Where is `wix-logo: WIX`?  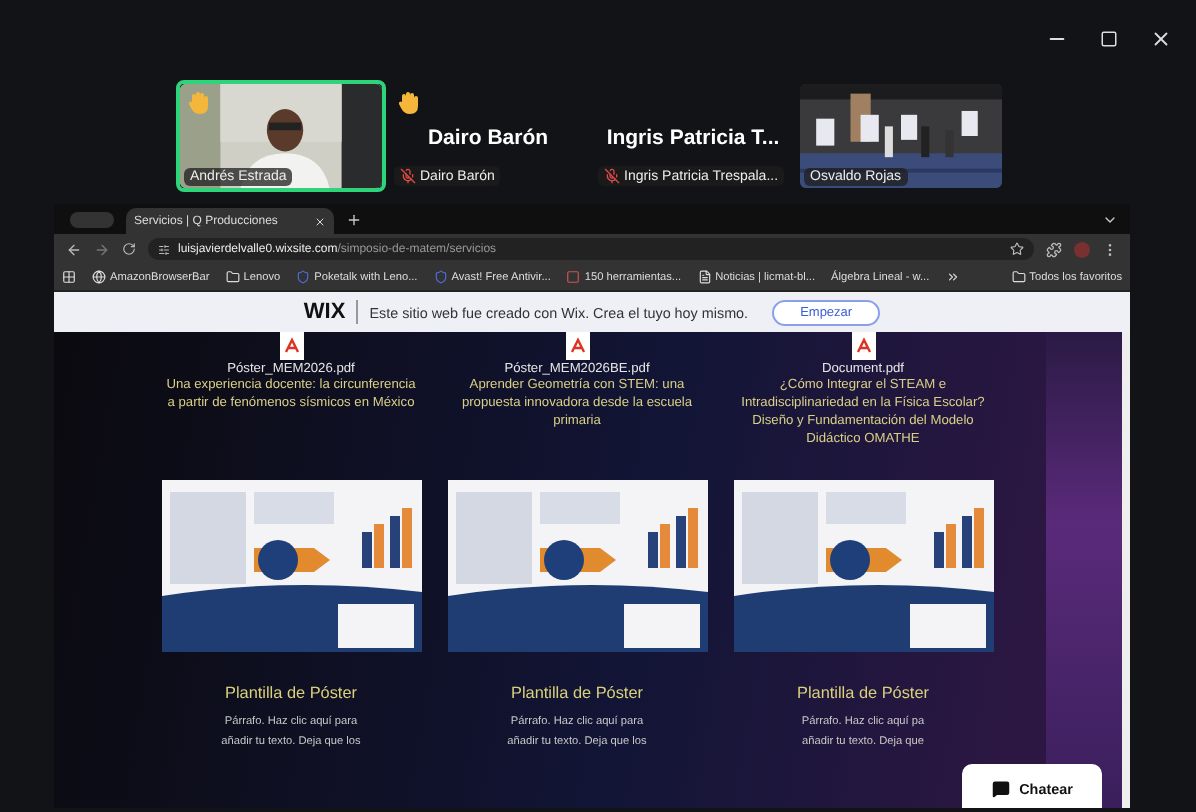
wix-logo: WIX is located at coordinates (330, 312).